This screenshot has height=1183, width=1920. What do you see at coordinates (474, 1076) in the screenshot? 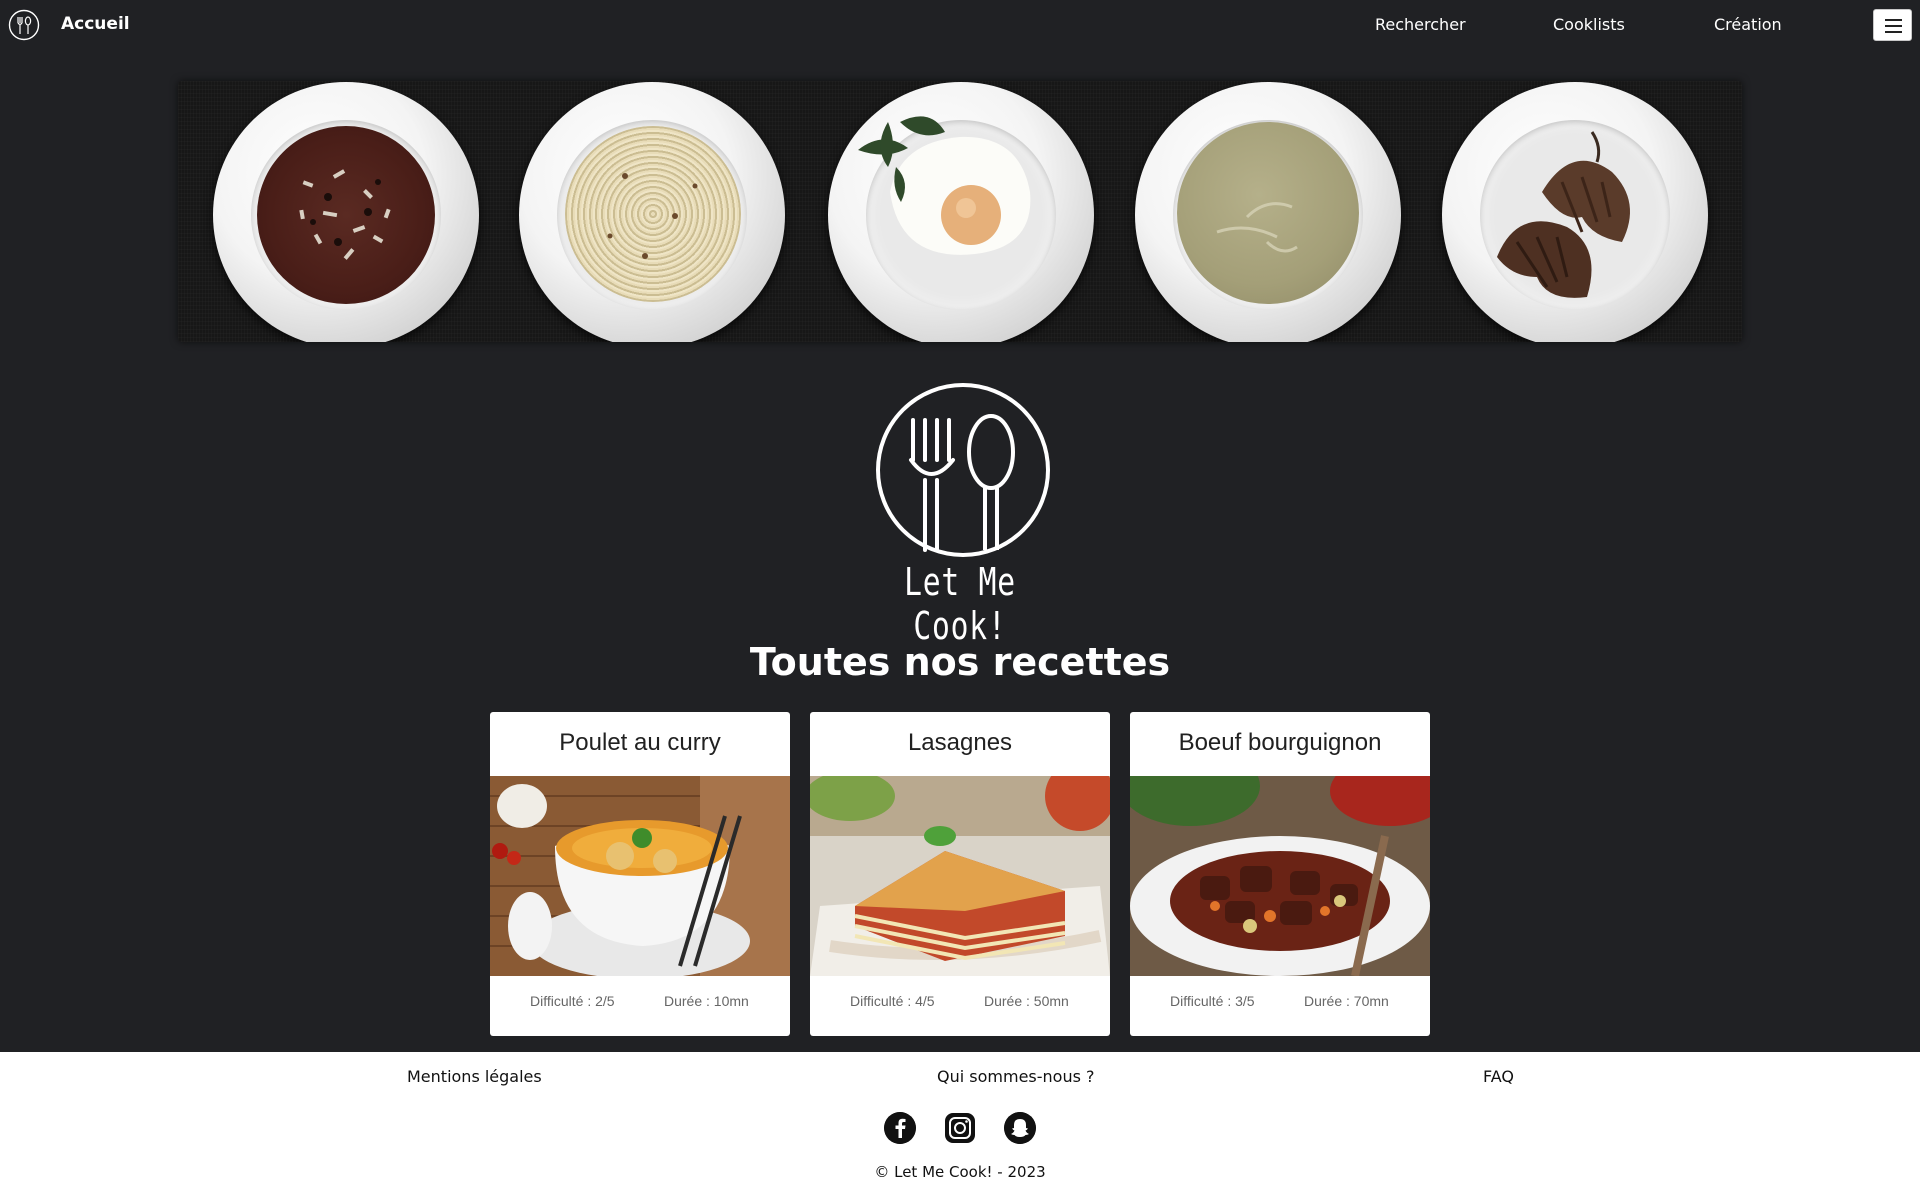
I see `footer-legal-link: Mentions légales` at bounding box center [474, 1076].